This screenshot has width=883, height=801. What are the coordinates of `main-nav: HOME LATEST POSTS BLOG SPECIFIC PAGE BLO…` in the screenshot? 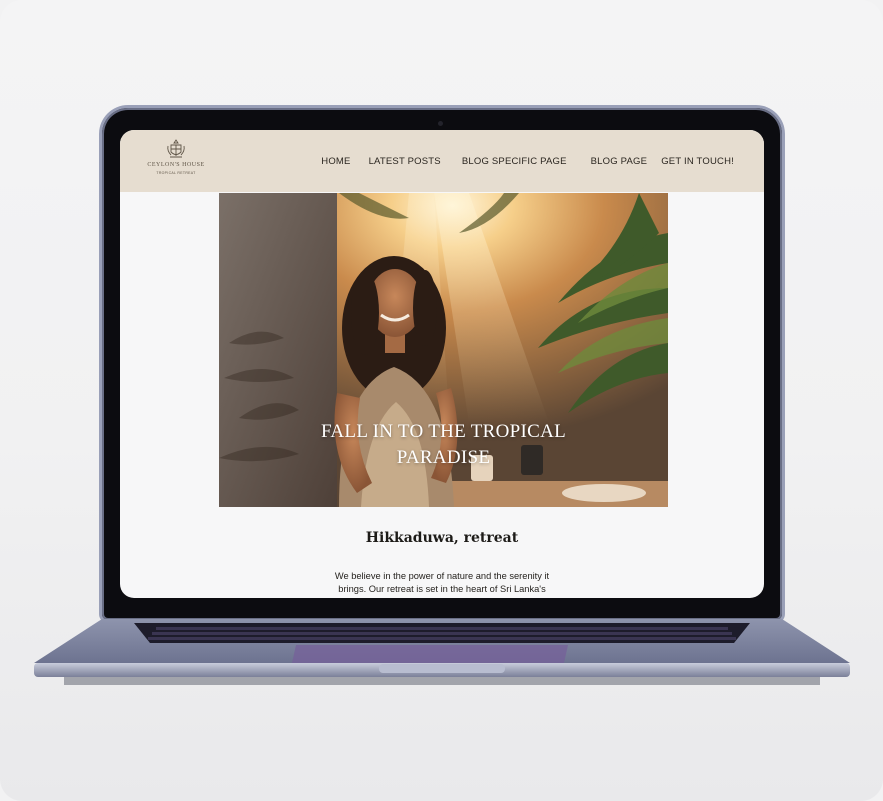 It's located at (527, 161).